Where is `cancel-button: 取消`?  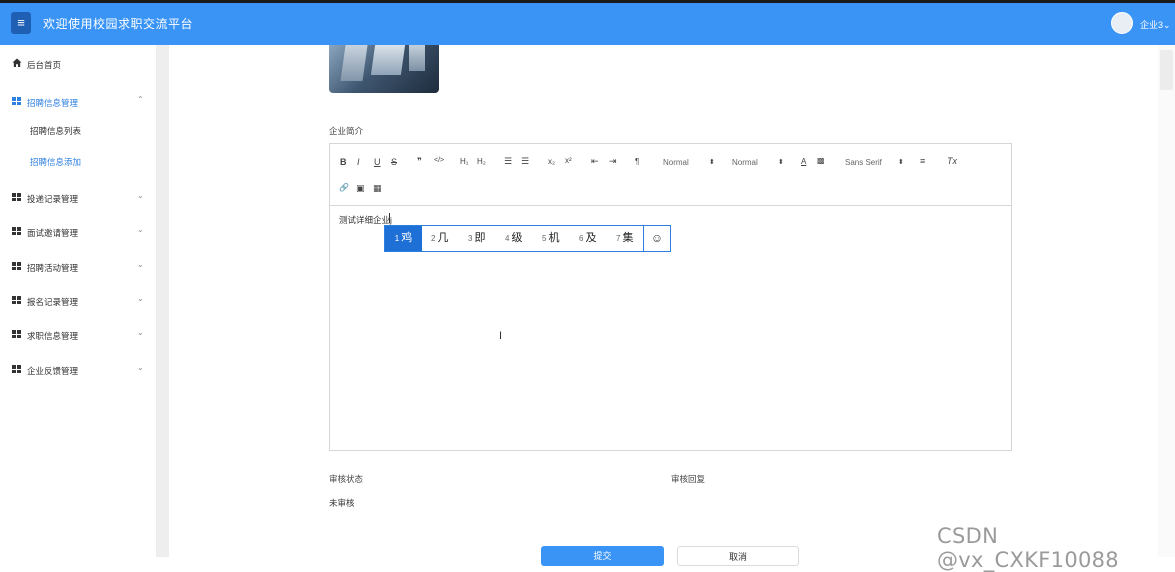 cancel-button: 取消 is located at coordinates (738, 556).